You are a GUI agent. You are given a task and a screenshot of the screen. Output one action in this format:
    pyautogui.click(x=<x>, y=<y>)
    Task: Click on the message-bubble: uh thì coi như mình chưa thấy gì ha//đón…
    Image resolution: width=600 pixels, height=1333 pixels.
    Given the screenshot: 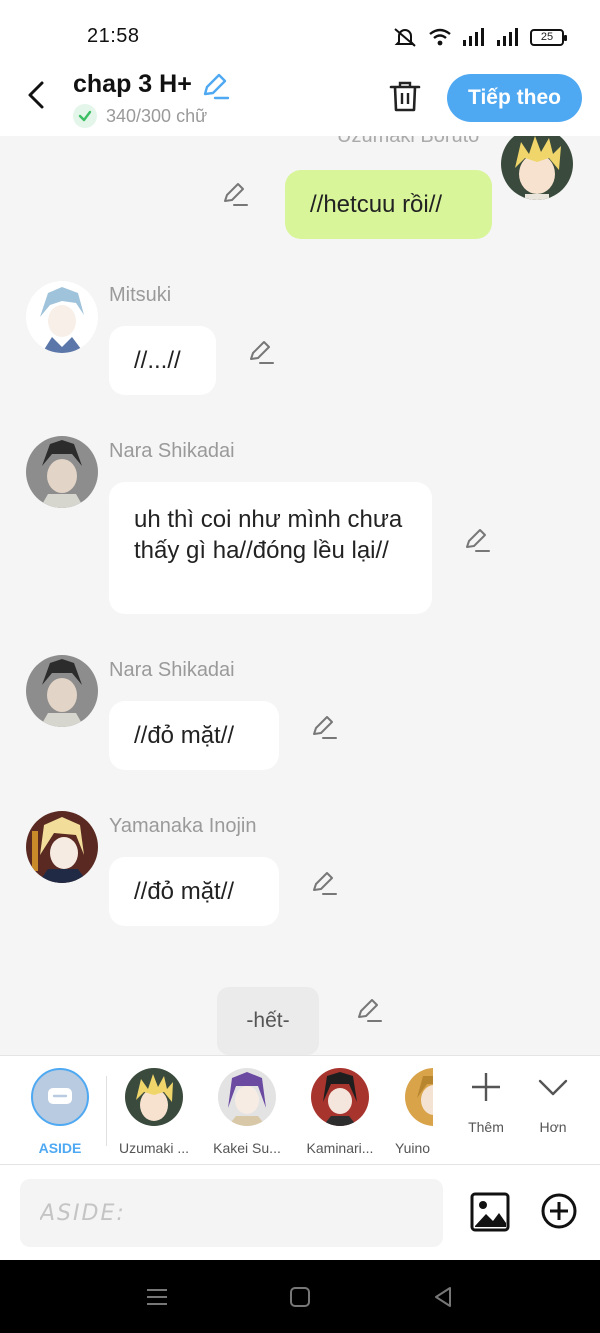 What is the action you would take?
    pyautogui.click(x=270, y=548)
    